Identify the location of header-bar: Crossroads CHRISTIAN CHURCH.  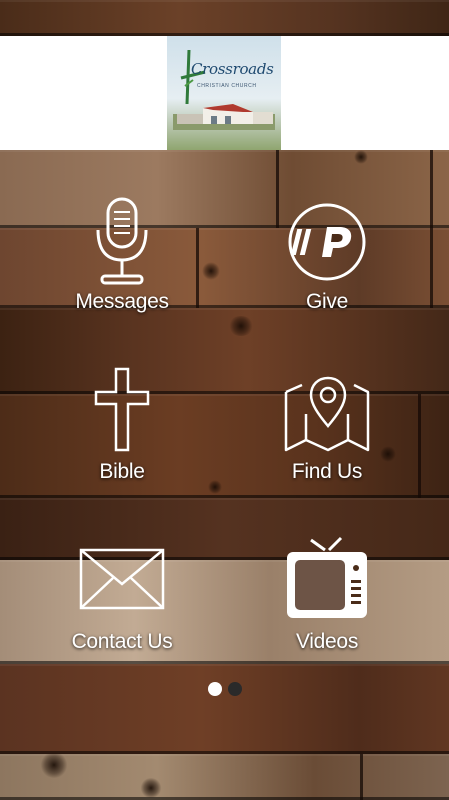
(224, 93).